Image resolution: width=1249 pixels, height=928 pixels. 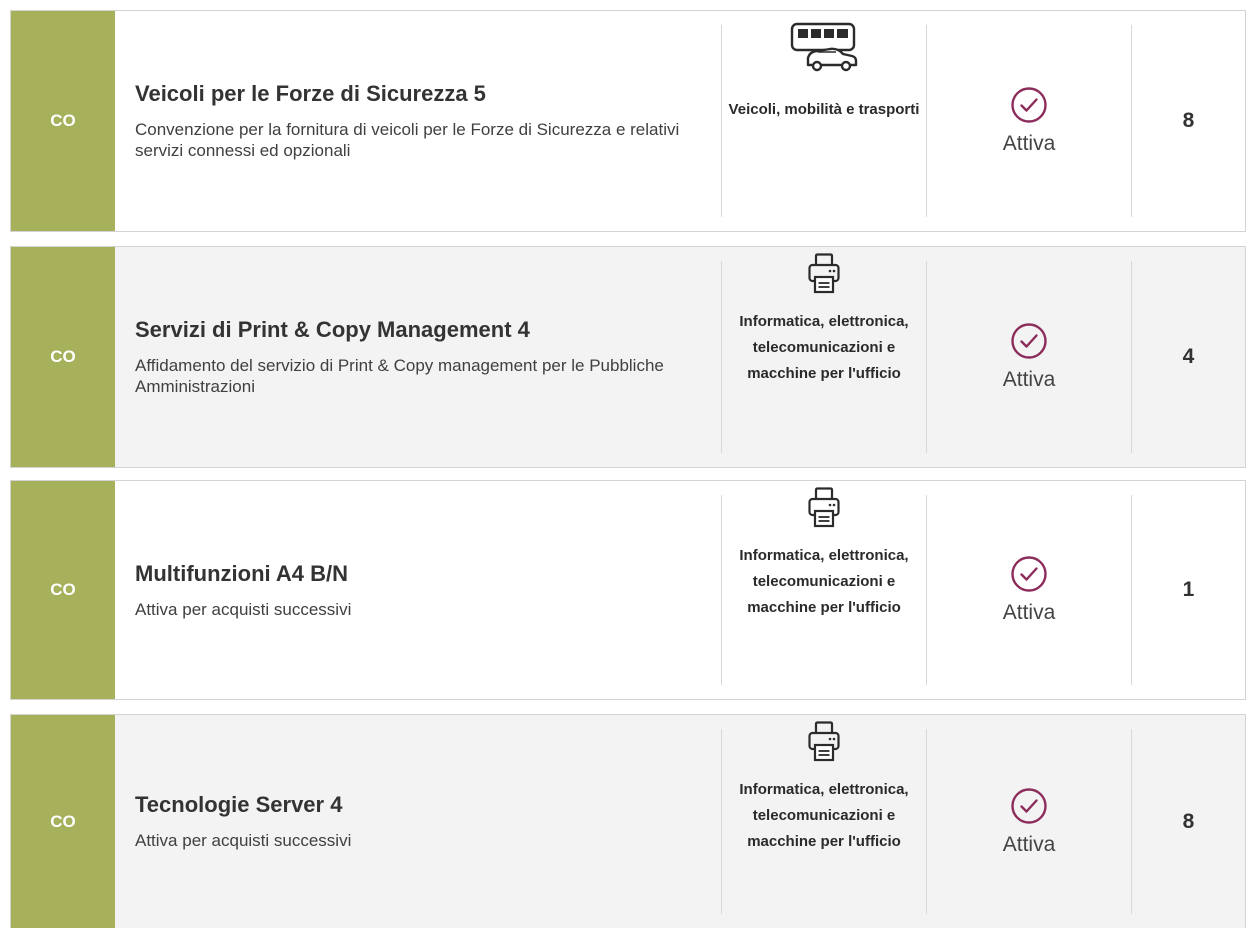 I want to click on category-cell: Veicoli, mobilità e trasporti, so click(x=824, y=121).